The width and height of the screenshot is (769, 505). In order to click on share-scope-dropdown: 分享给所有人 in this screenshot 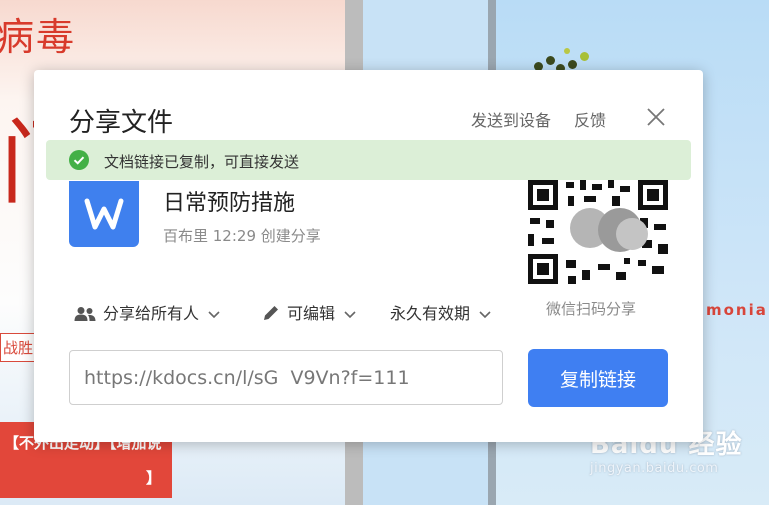, I will do `click(147, 313)`.